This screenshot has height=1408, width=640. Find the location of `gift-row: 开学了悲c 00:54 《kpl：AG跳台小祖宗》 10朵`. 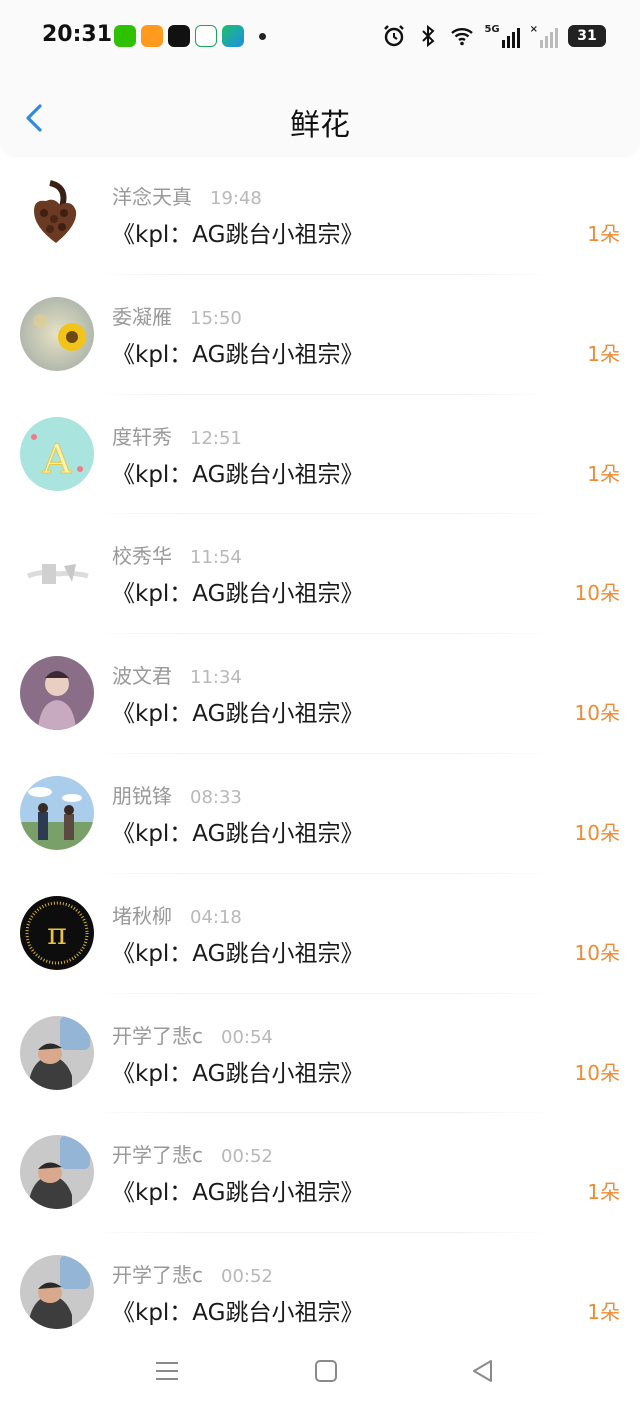

gift-row: 开学了悲c 00:54 《kpl：AG跳台小祖宗》 10朵 is located at coordinates (320, 1054).